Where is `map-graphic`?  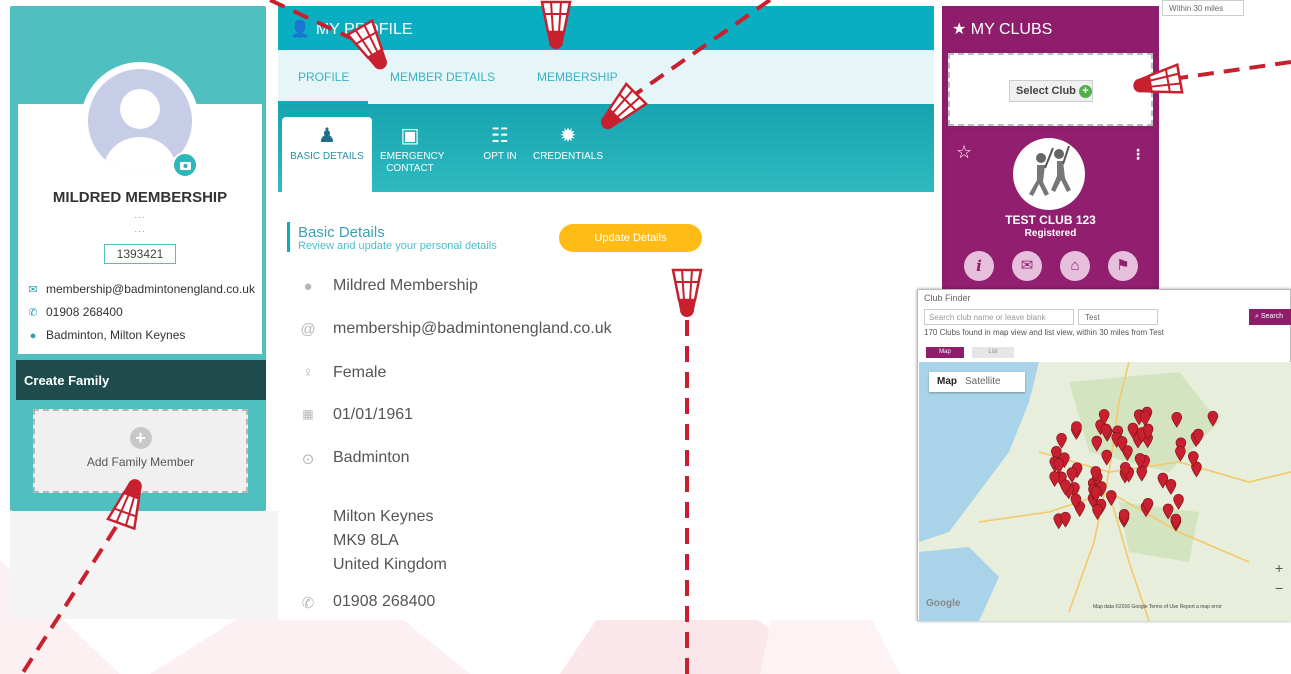 map-graphic is located at coordinates (1105, 491).